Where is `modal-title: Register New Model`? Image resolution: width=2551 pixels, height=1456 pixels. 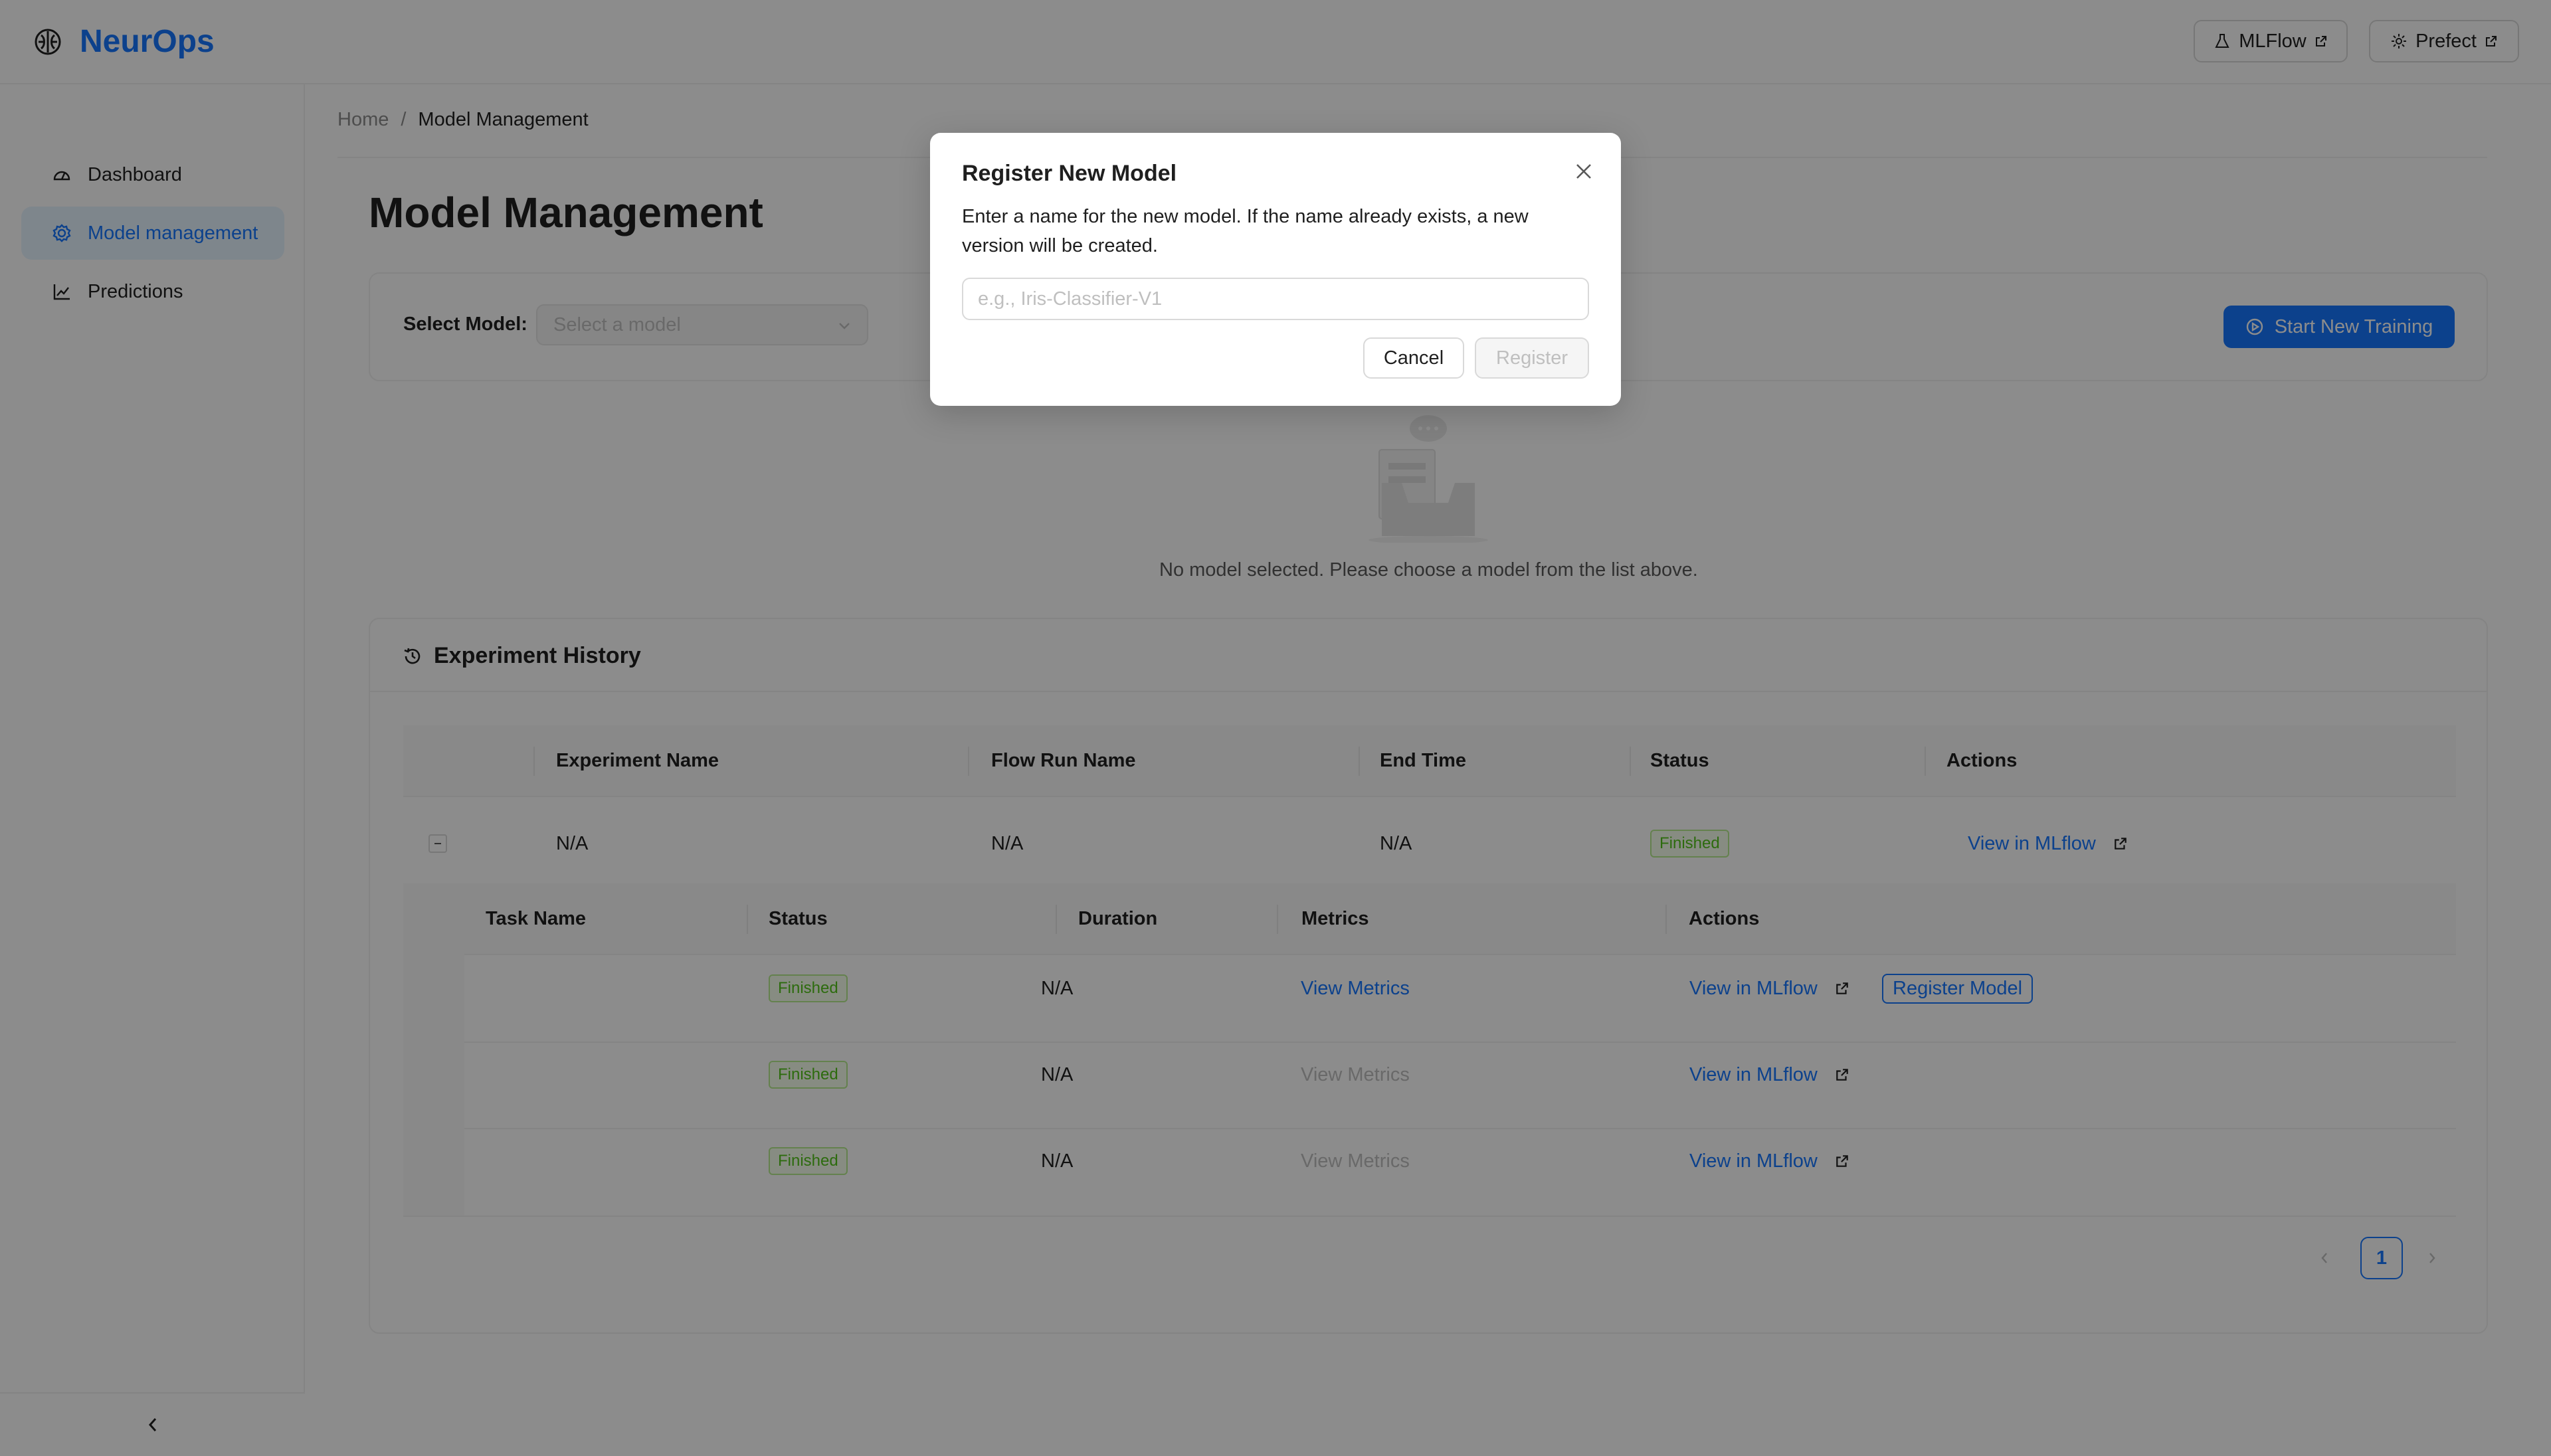
modal-title: Register New Model is located at coordinates (1069, 173).